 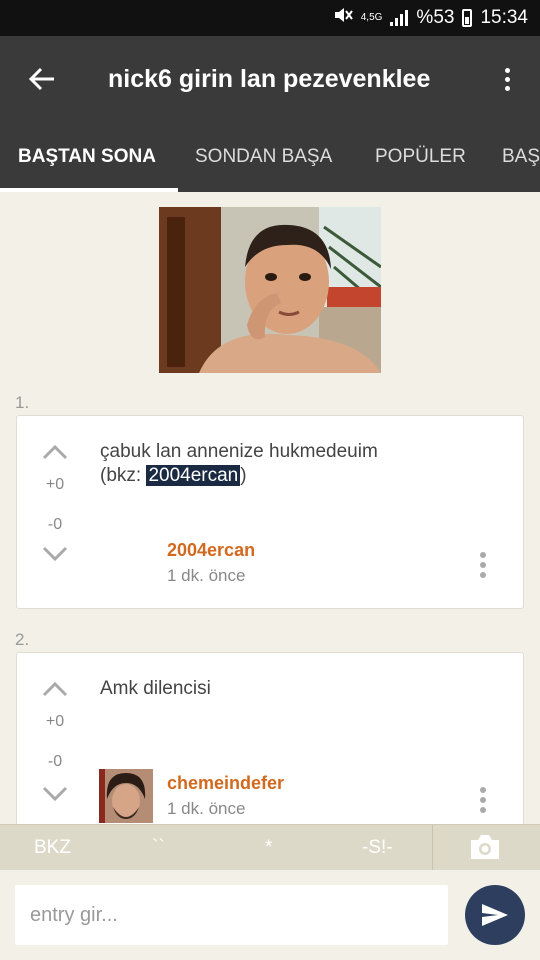 What do you see at coordinates (399, 18) in the screenshot?
I see `signal-icon` at bounding box center [399, 18].